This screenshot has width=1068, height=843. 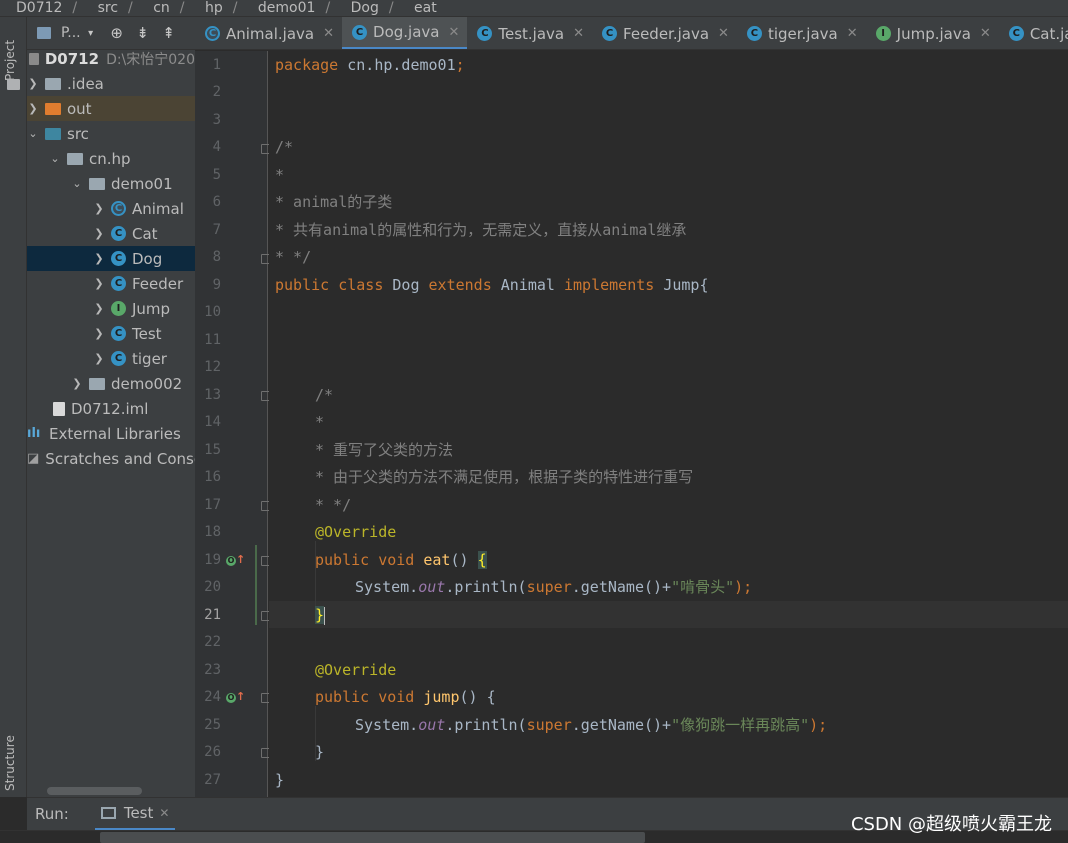 I want to click on breadcrumb-item: cn, so click(x=161, y=8).